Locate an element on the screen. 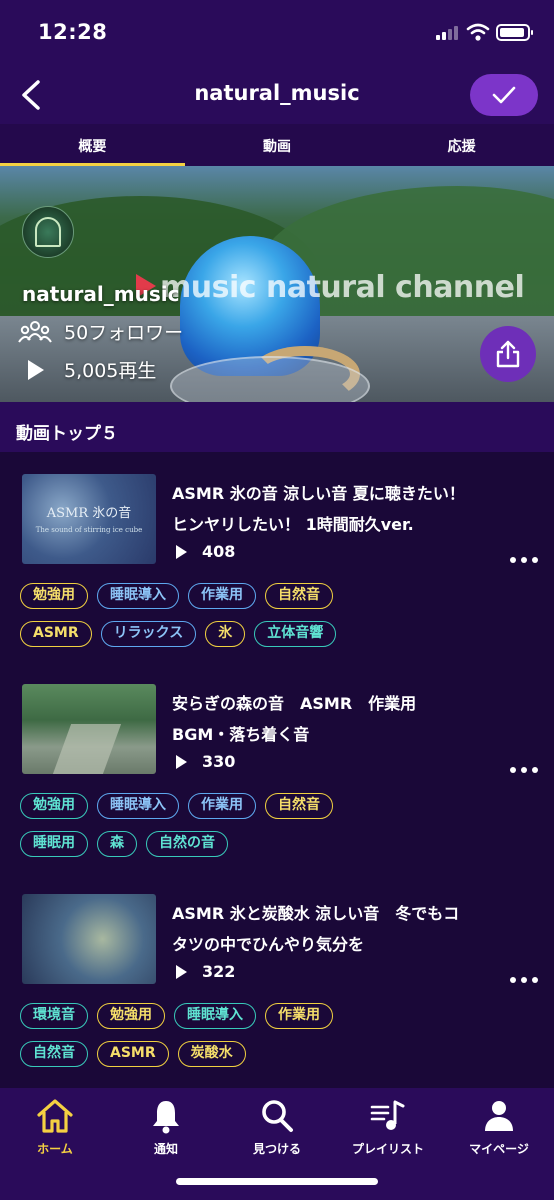 The width and height of the screenshot is (554, 1200). nav-label: 通知 is located at coordinates (165, 1149).